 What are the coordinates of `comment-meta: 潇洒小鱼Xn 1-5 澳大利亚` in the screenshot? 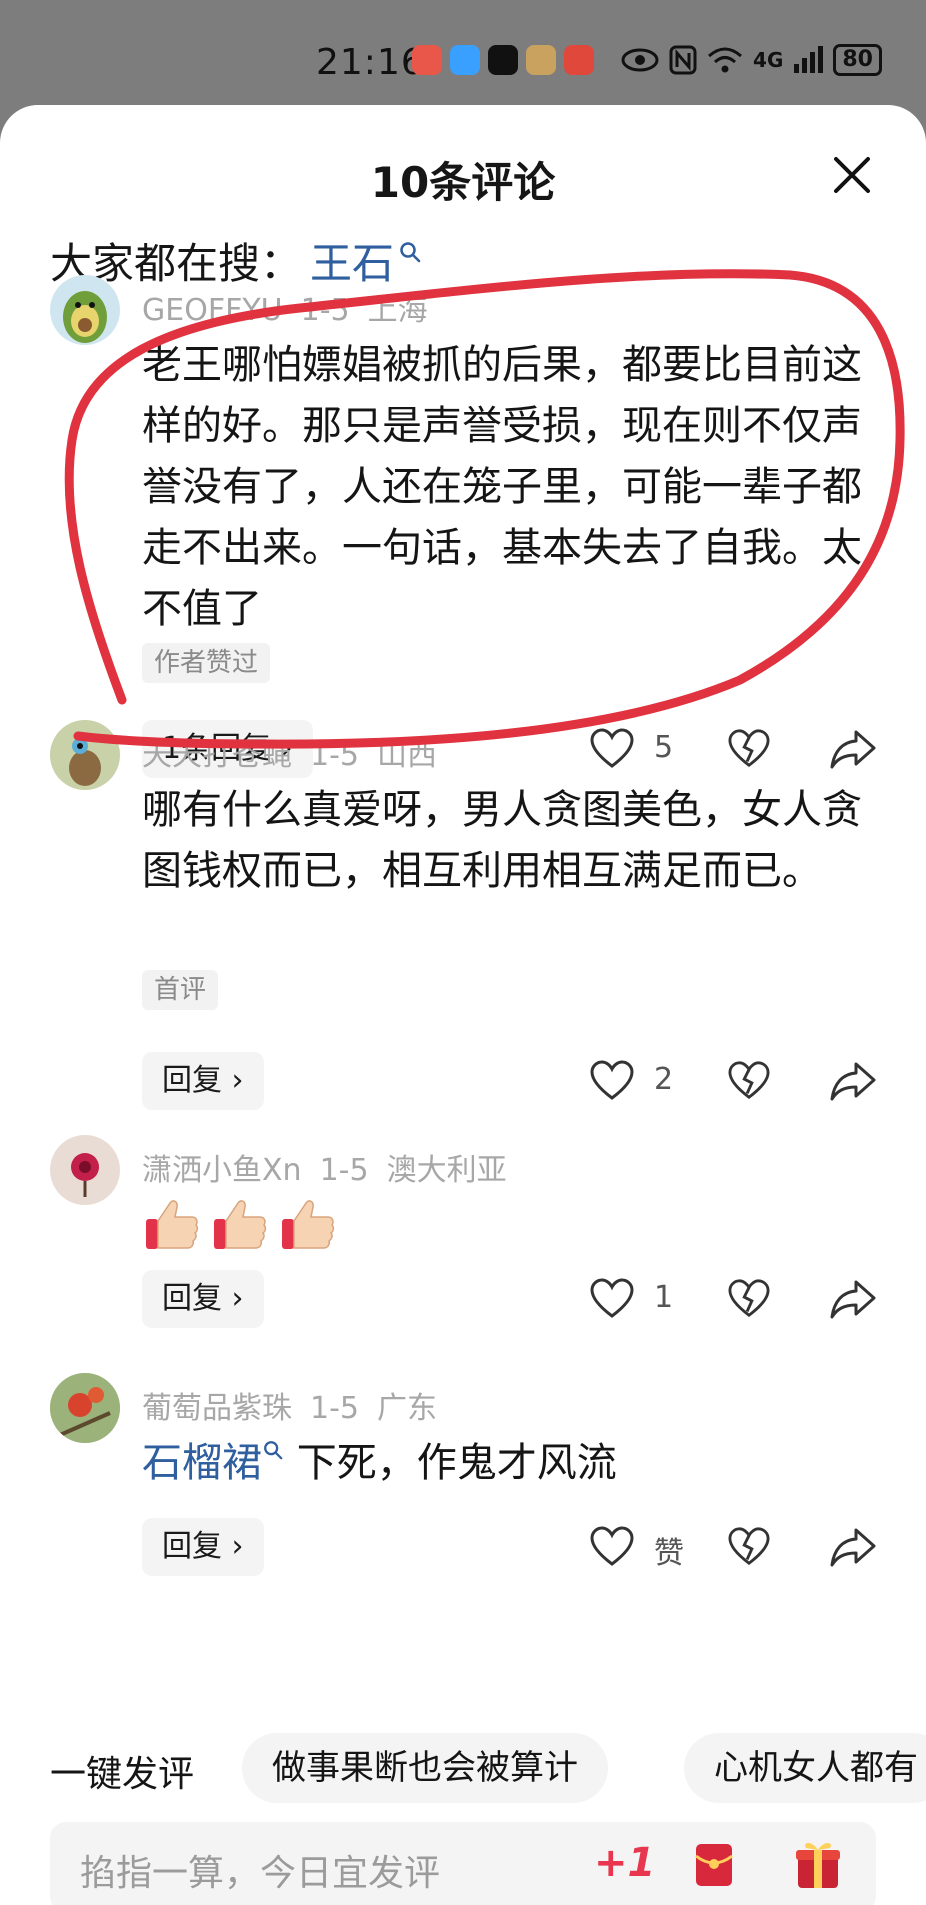 It's located at (333, 1167).